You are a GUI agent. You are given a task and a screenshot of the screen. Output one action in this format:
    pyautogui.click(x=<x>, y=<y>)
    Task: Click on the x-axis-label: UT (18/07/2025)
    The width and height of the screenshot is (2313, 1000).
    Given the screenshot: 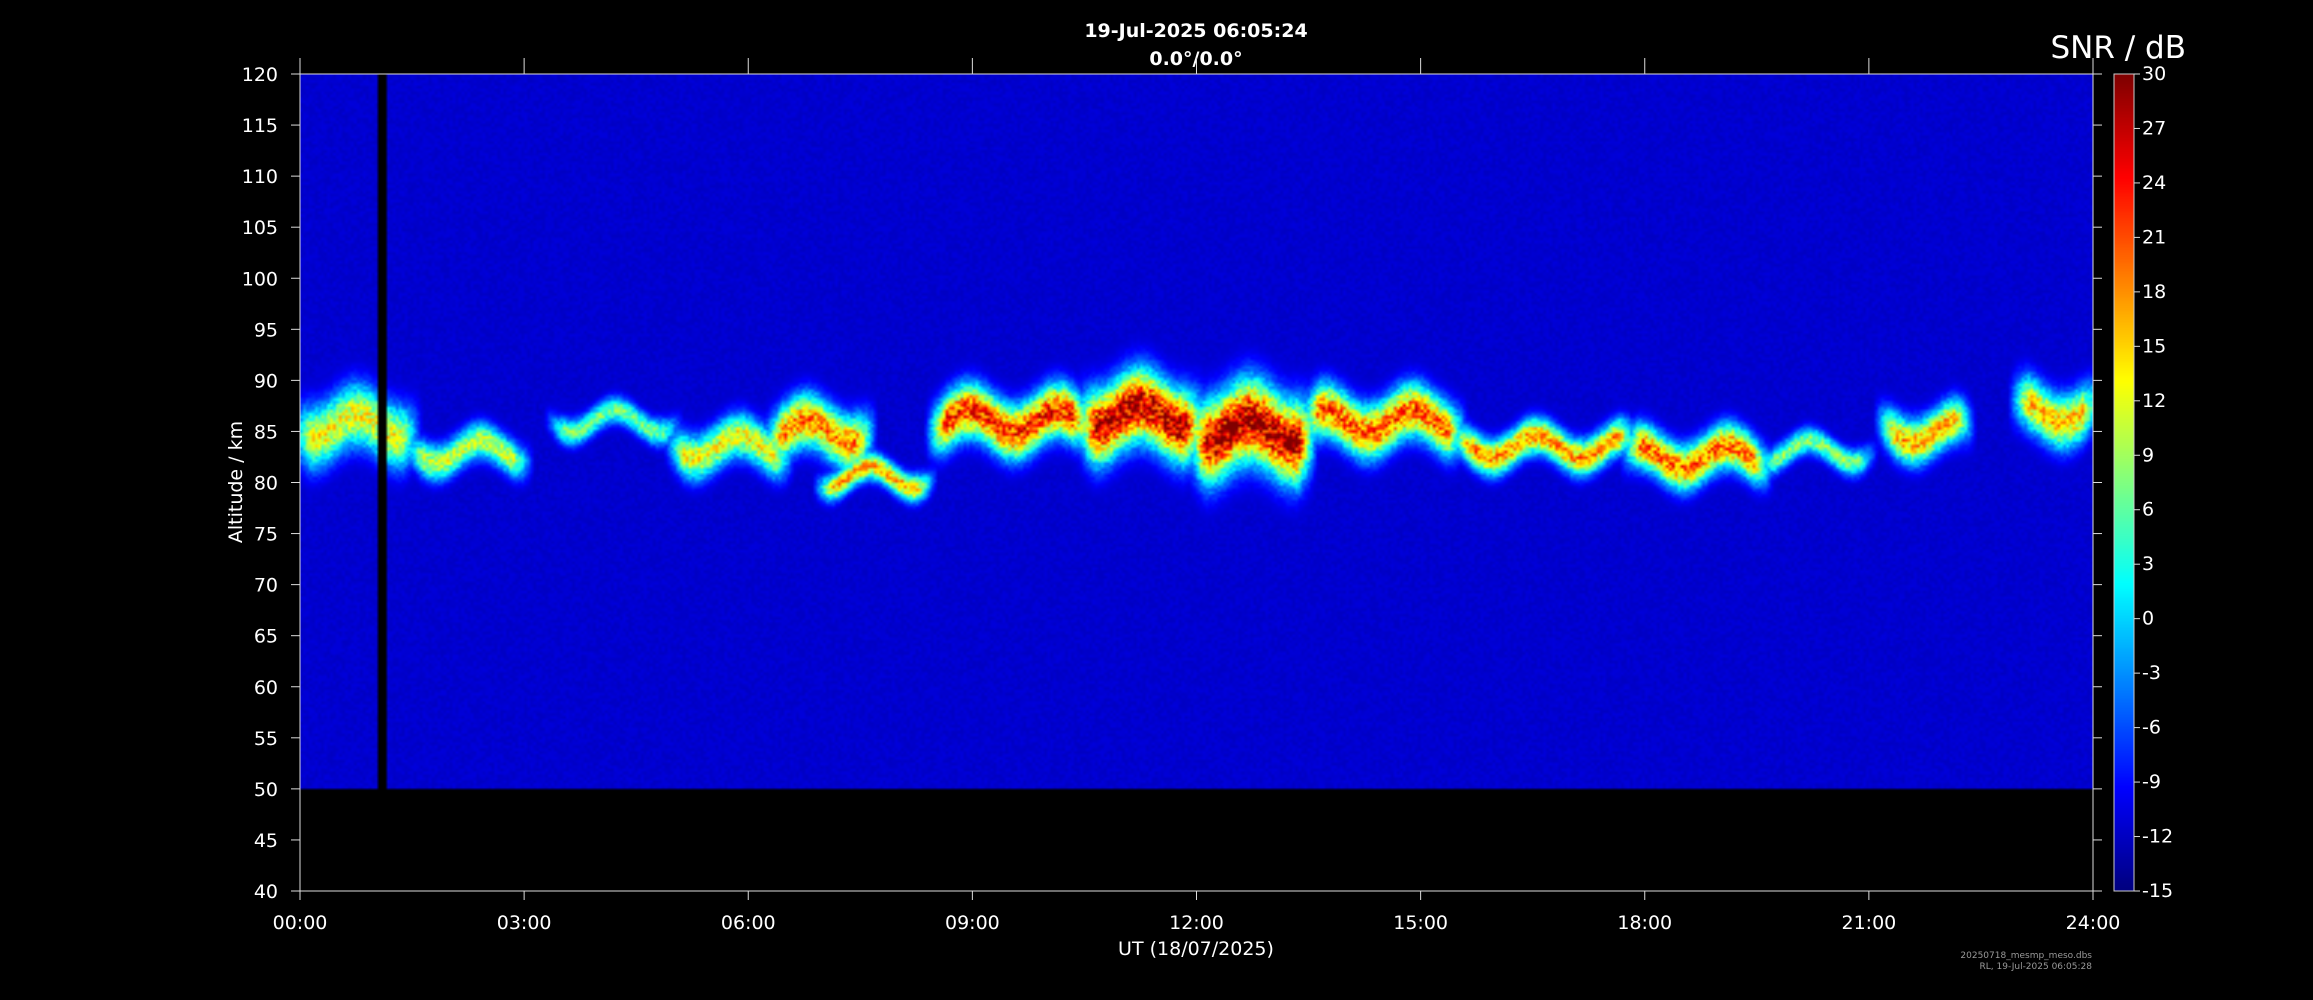 What is the action you would take?
    pyautogui.click(x=1196, y=949)
    